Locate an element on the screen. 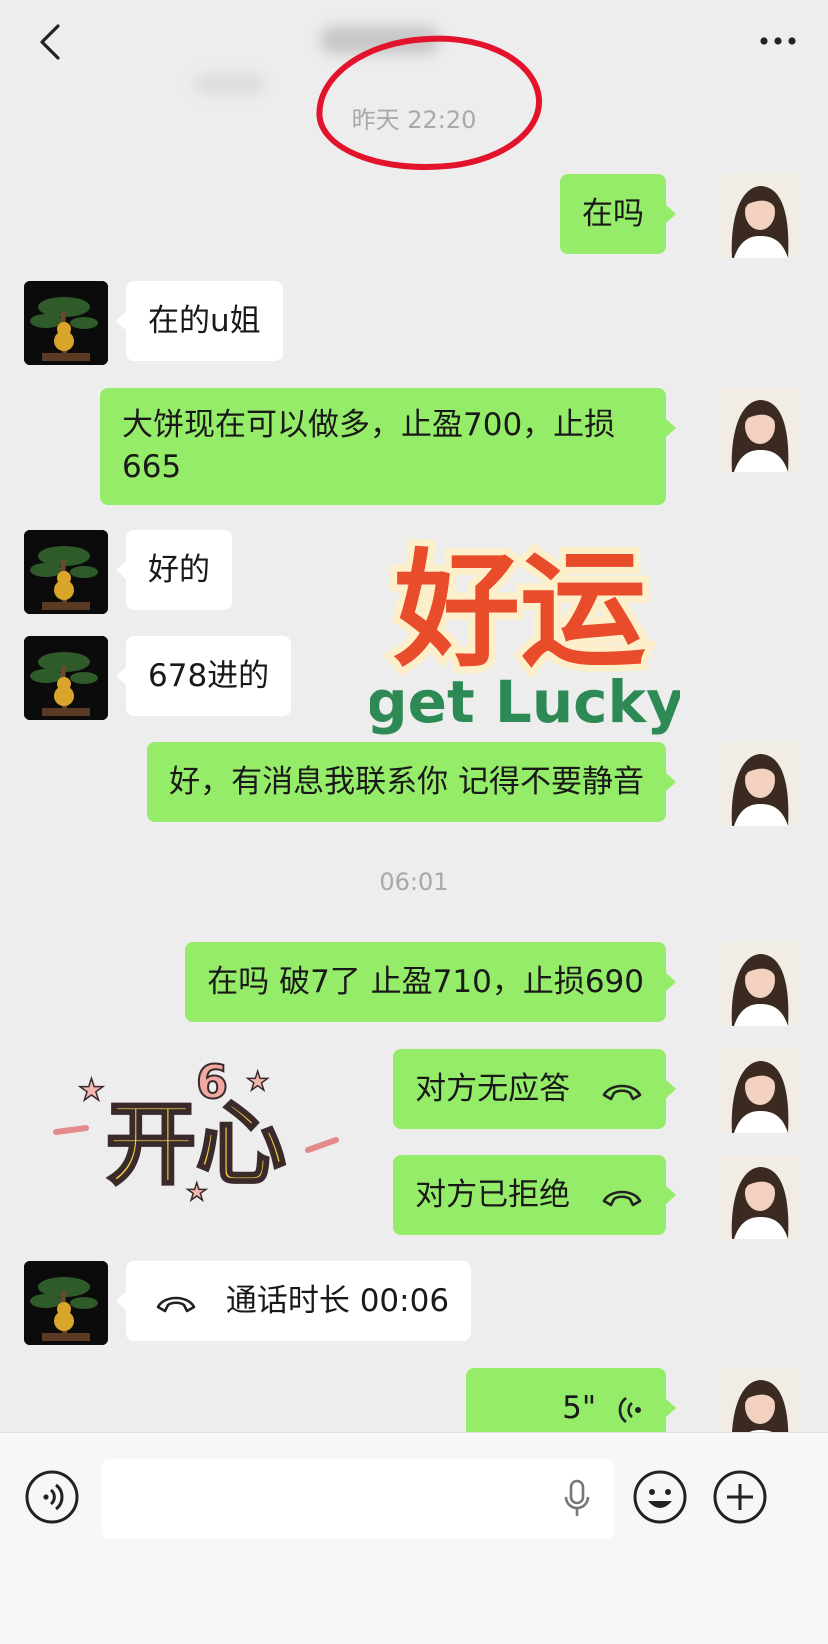  message-text: 在的u姐 is located at coordinates (204, 321).